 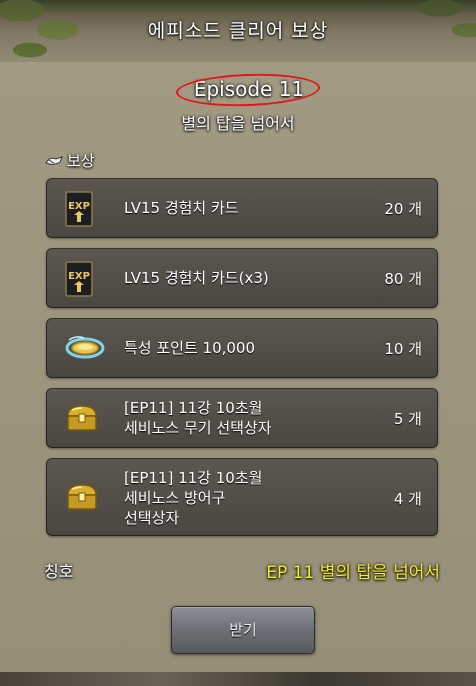 I want to click on rewards-section-text: 보상, so click(x=81, y=161).